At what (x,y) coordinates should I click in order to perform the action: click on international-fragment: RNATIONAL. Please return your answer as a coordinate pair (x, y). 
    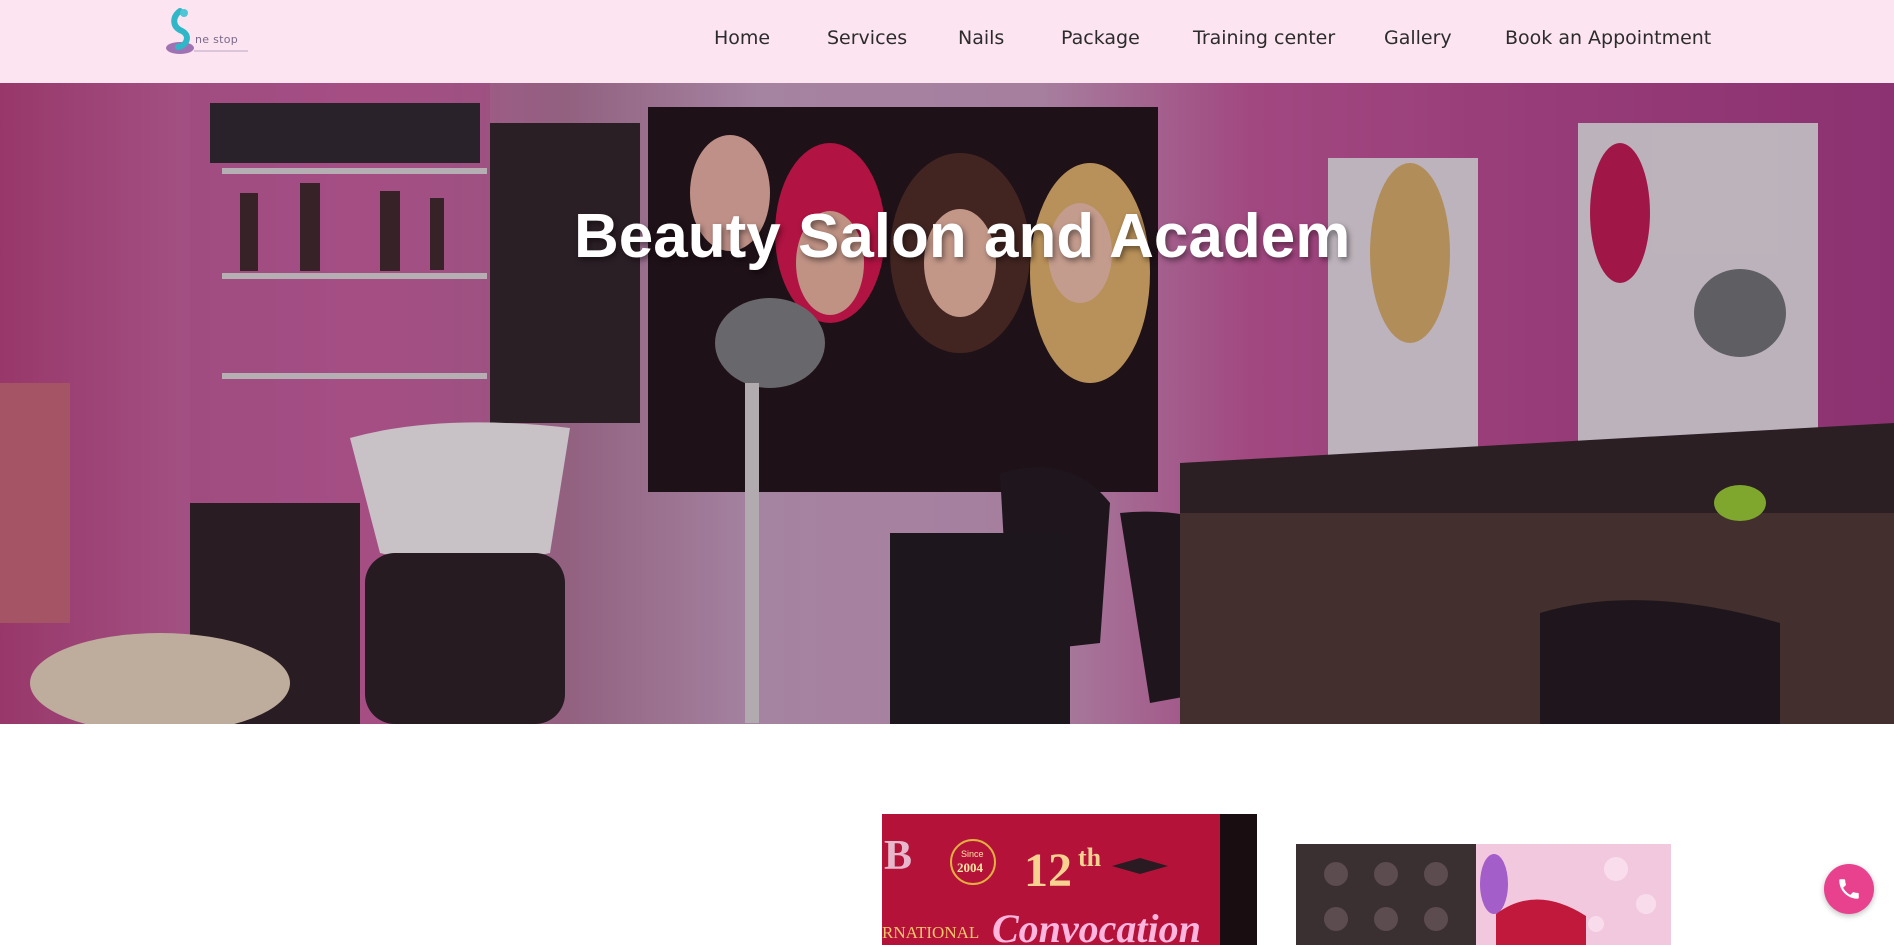
    Looking at the image, I should click on (930, 932).